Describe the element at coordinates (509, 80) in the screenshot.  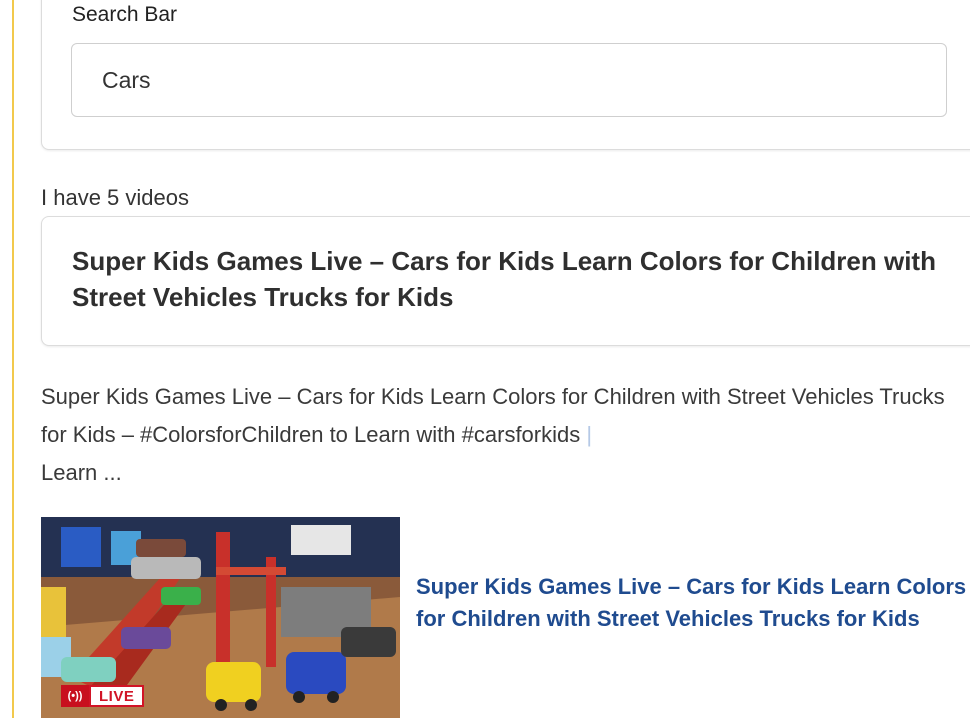
I see `search-input` at that location.